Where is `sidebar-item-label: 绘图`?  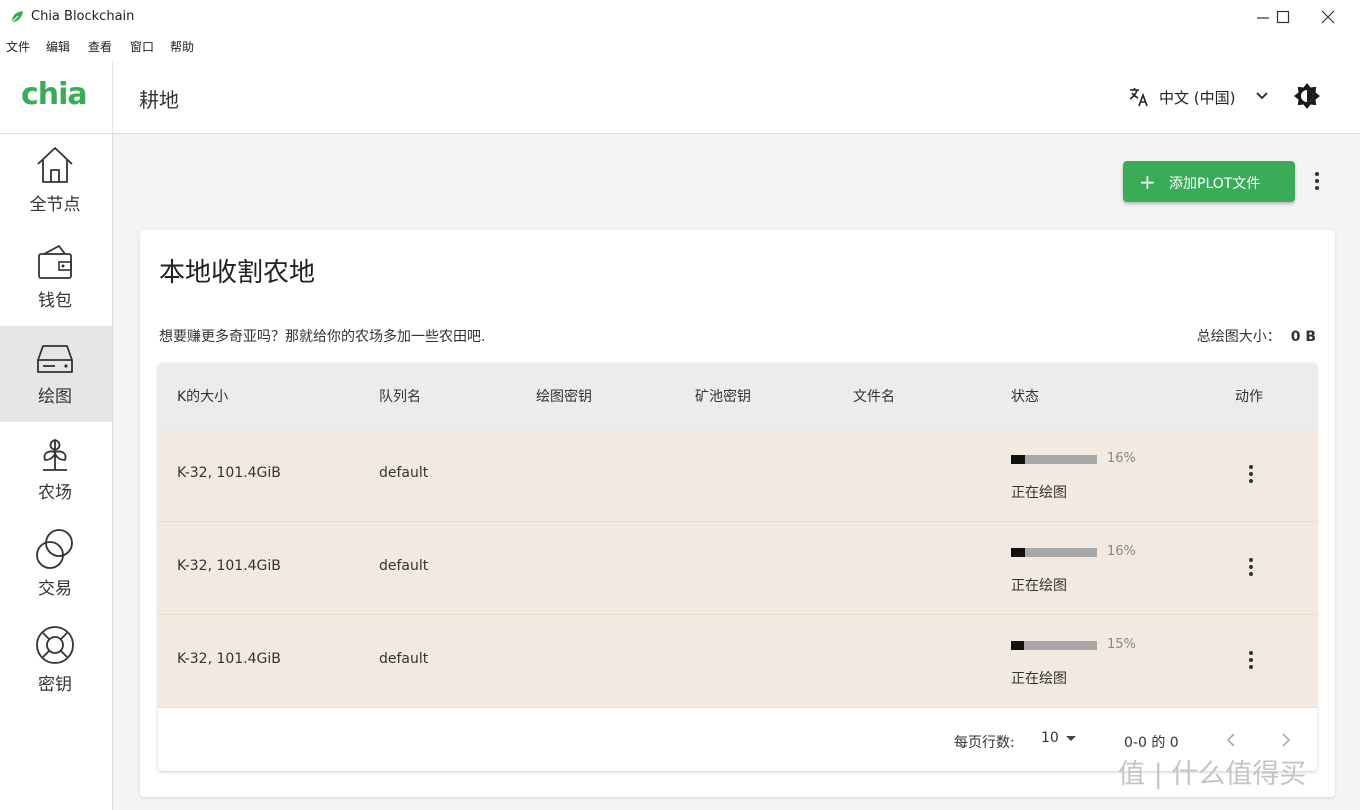
sidebar-item-label: 绘图 is located at coordinates (55, 397).